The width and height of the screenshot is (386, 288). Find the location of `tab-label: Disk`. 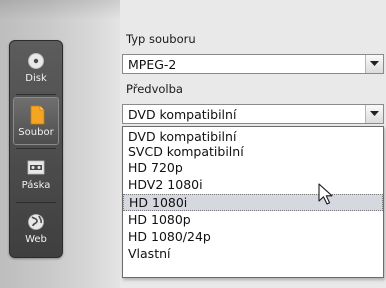

tab-label: Disk is located at coordinates (36, 78).